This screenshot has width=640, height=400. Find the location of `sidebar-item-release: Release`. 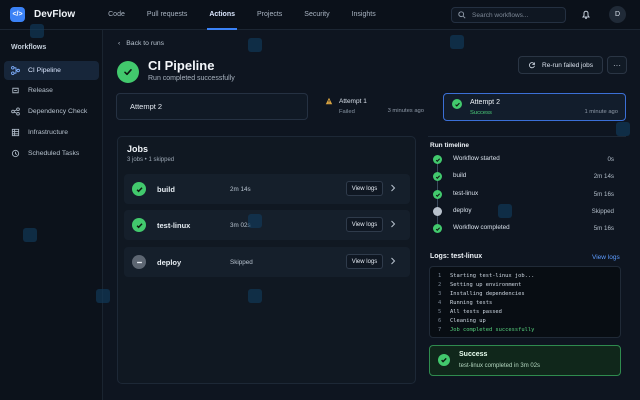

sidebar-item-release: Release is located at coordinates (51, 90).